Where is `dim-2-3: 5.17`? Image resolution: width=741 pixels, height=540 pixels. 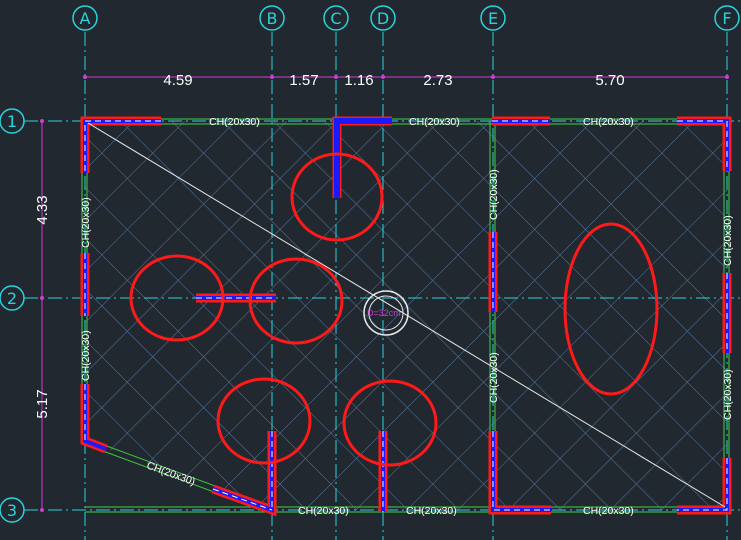
dim-2-3: 5.17 is located at coordinates (42, 403).